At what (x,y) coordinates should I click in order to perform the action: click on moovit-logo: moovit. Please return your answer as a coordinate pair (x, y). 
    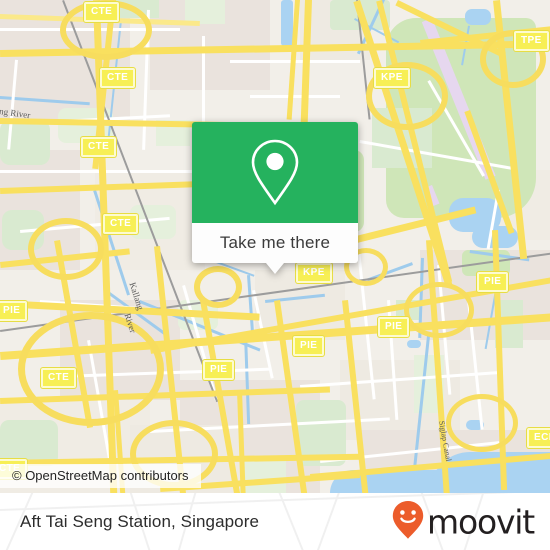
    Looking at the image, I should click on (463, 521).